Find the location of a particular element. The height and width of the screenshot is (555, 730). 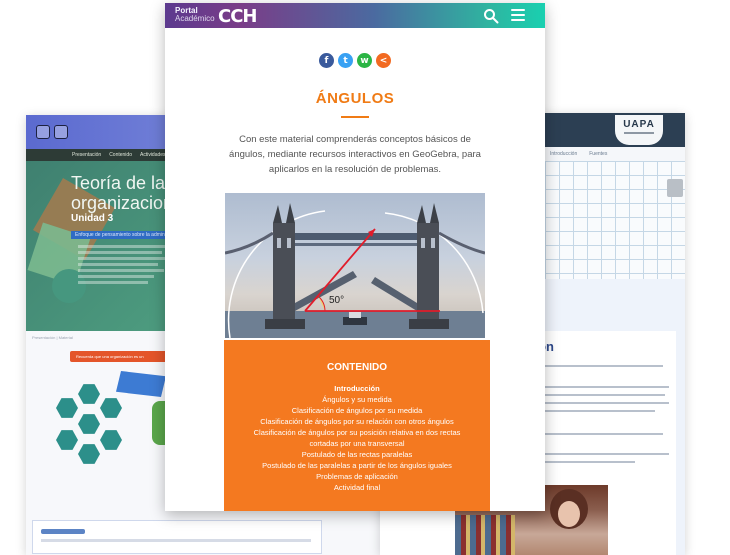

facebook-share-icon: f is located at coordinates (326, 60).